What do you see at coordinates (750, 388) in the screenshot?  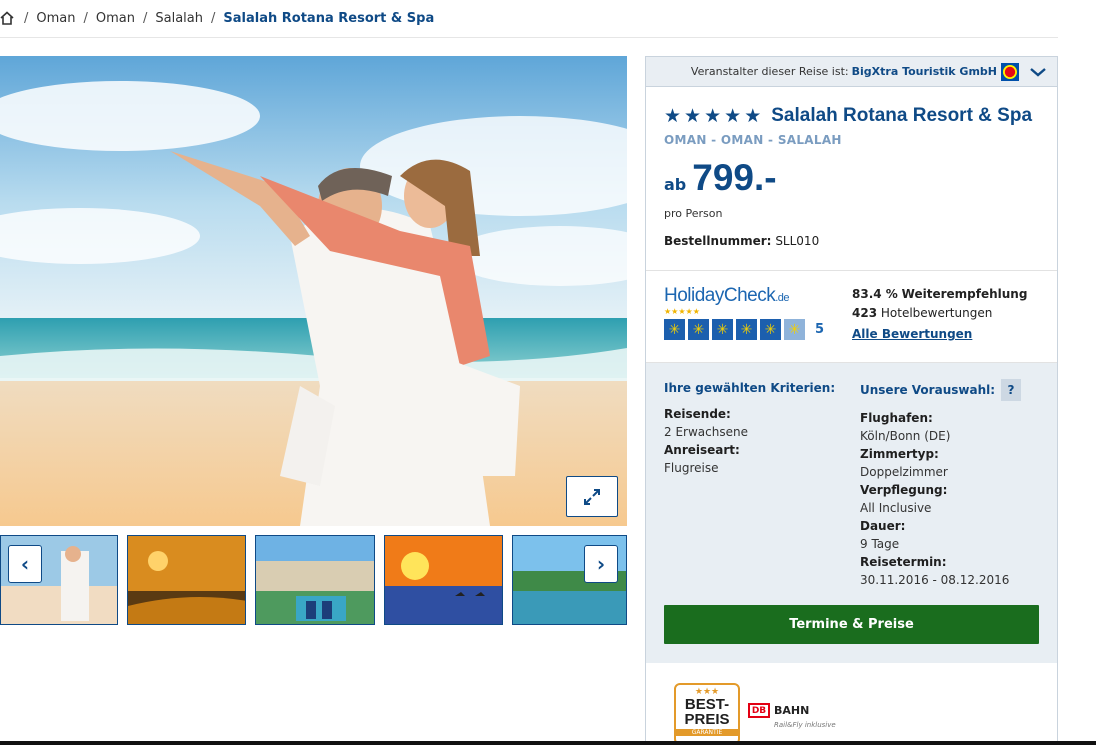 I see `selected-criteria-title: Ihre gewählten Kriterien:` at bounding box center [750, 388].